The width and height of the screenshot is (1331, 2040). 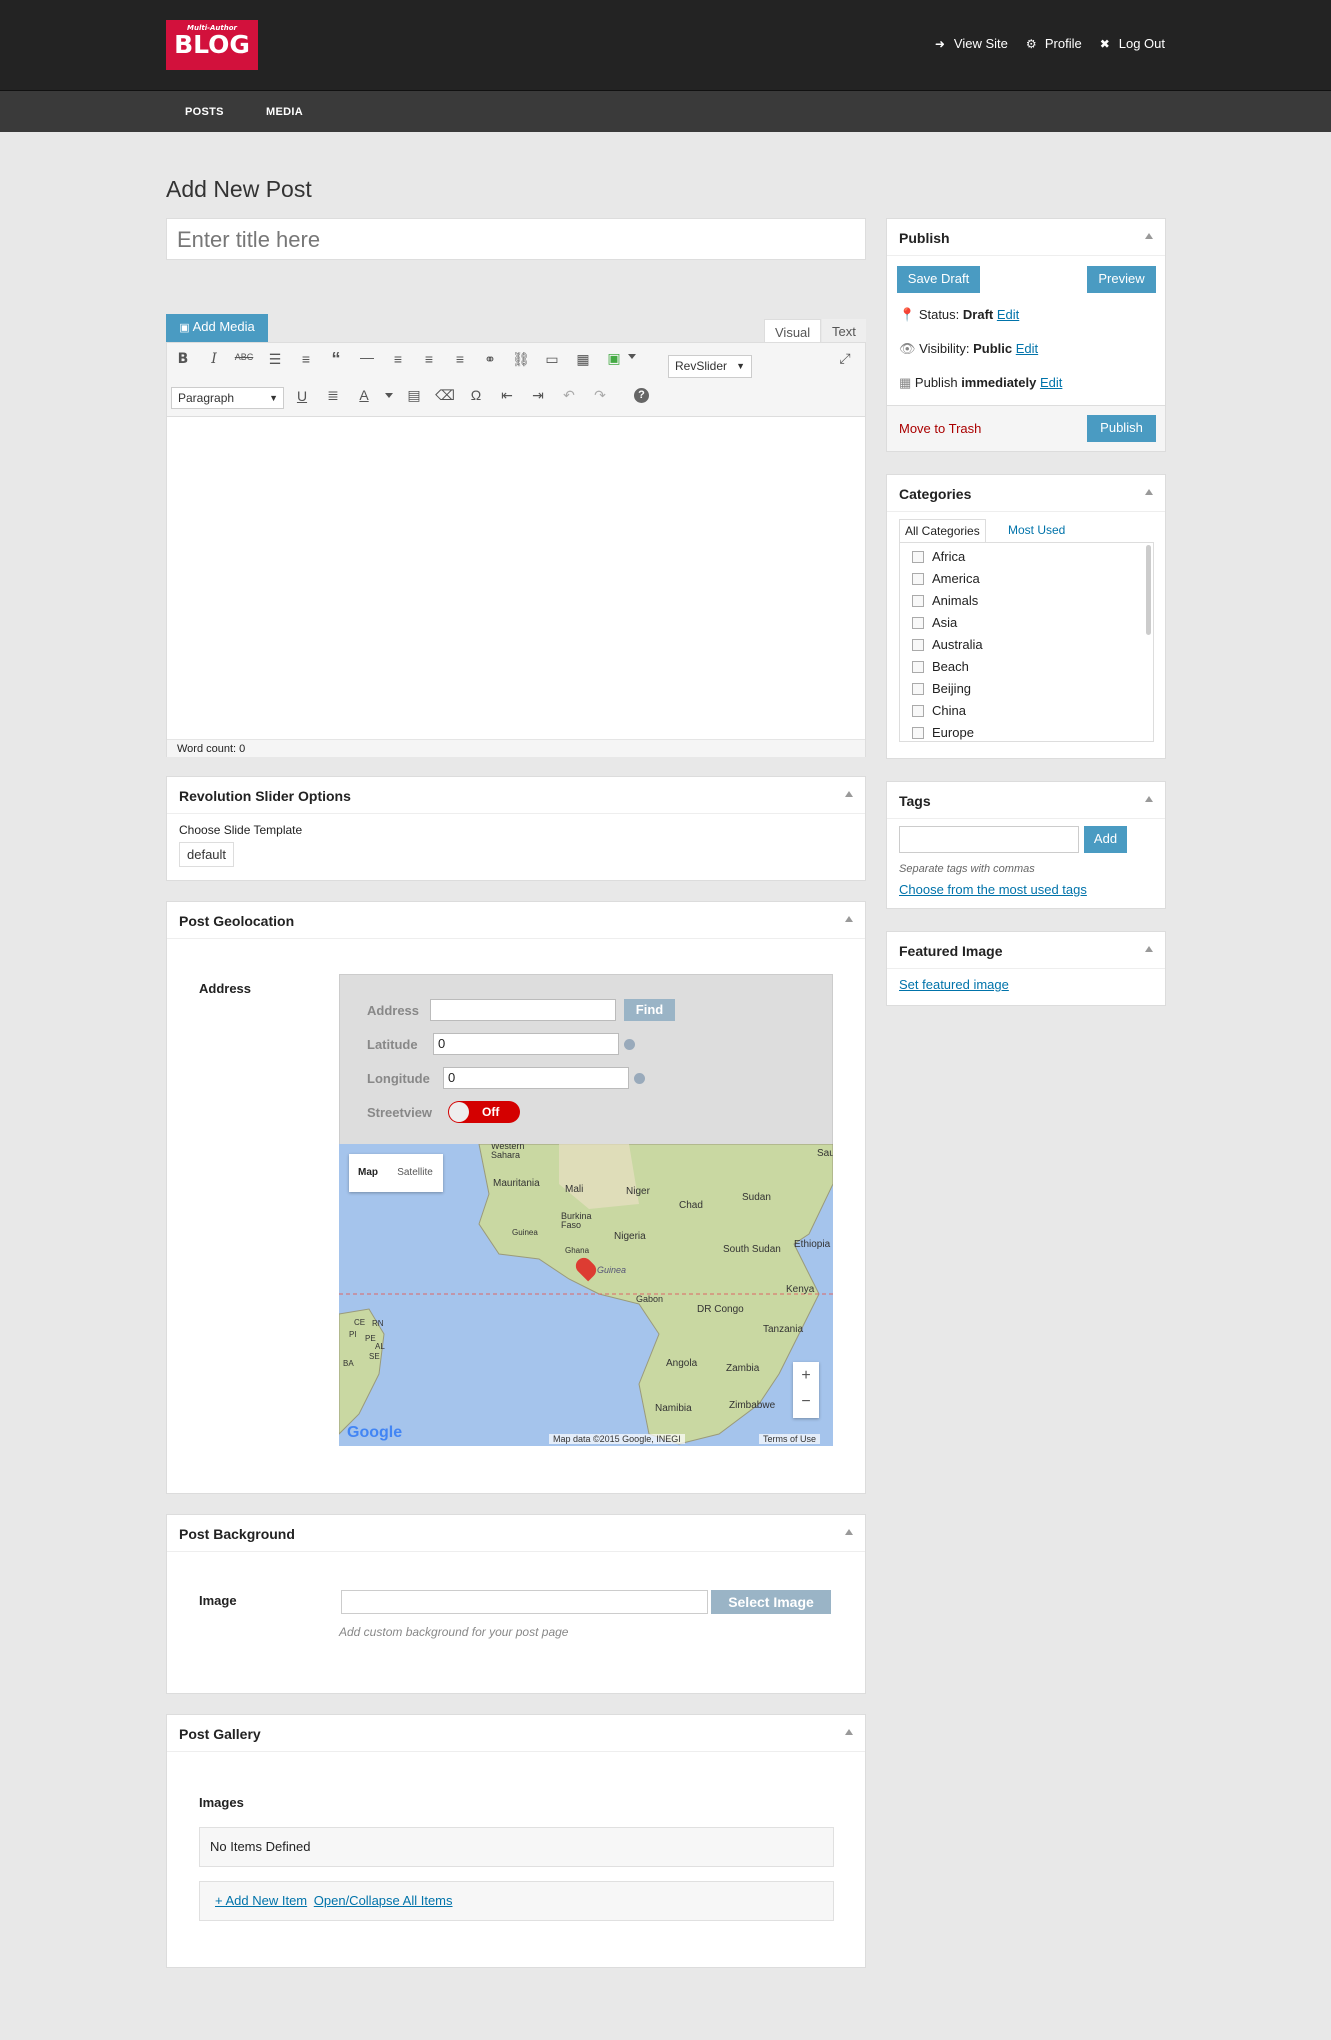 What do you see at coordinates (306, 359) in the screenshot?
I see `numbered-list-icon: ≡` at bounding box center [306, 359].